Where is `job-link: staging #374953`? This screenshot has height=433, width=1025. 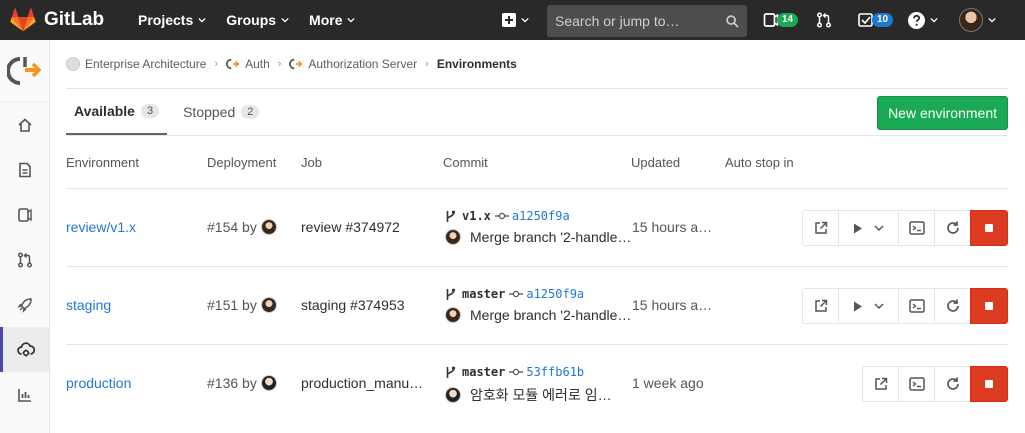 job-link: staging #374953 is located at coordinates (353, 305).